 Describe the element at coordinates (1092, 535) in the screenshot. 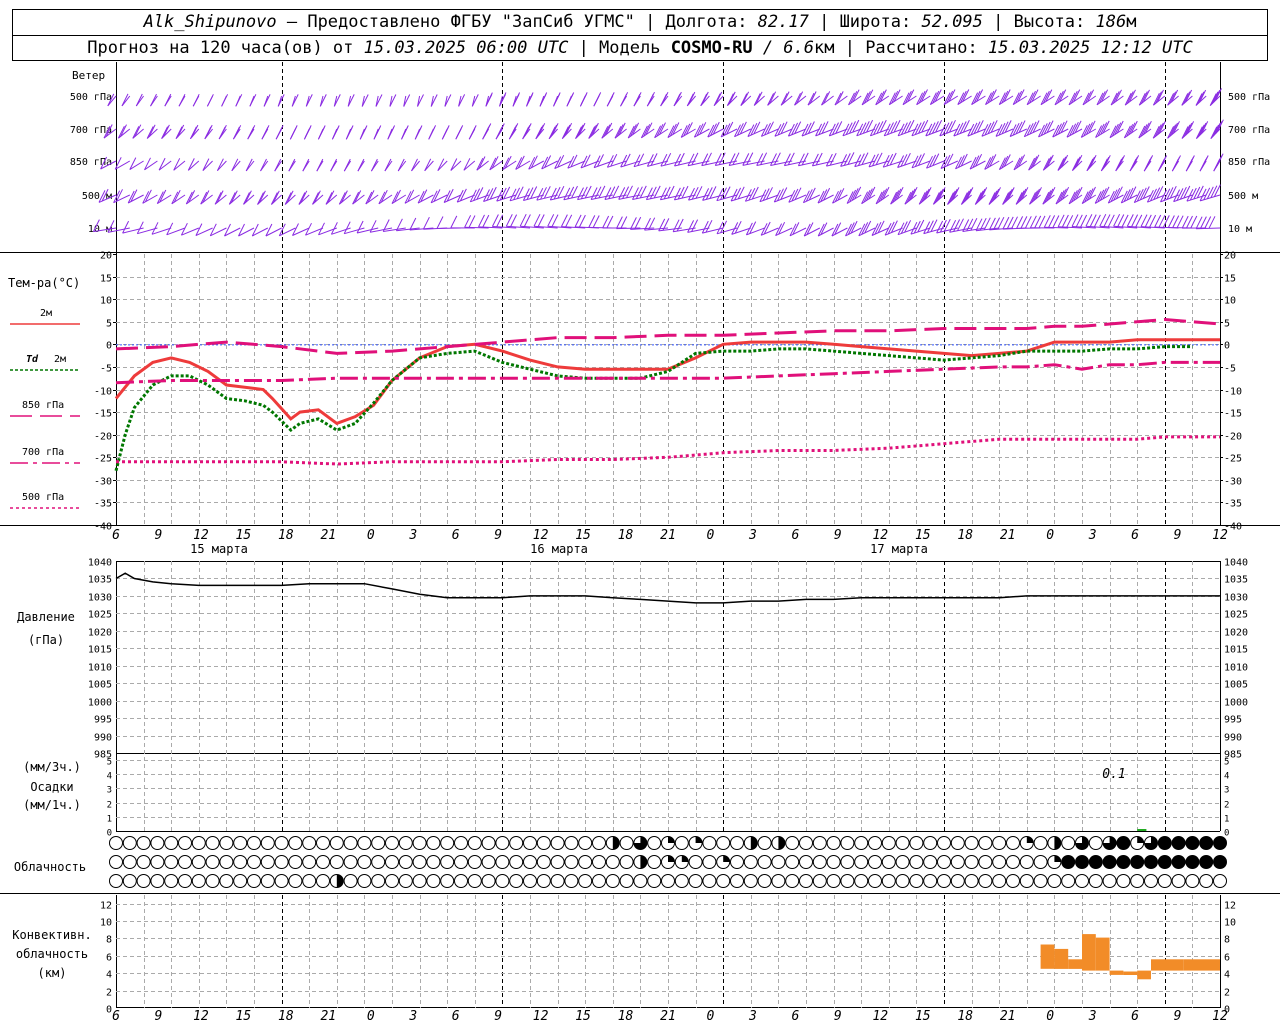

I see `x-tick-label: 3` at that location.